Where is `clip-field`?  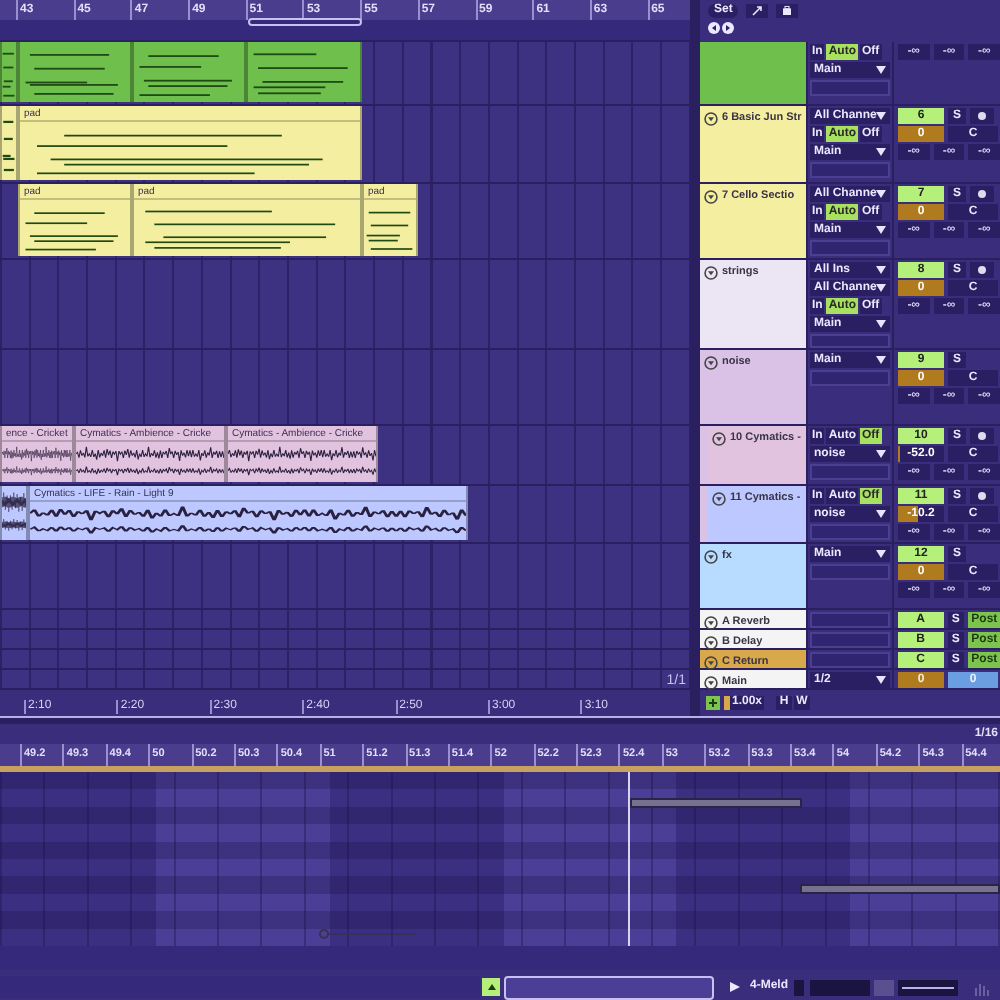
clip-field is located at coordinates (609, 987).